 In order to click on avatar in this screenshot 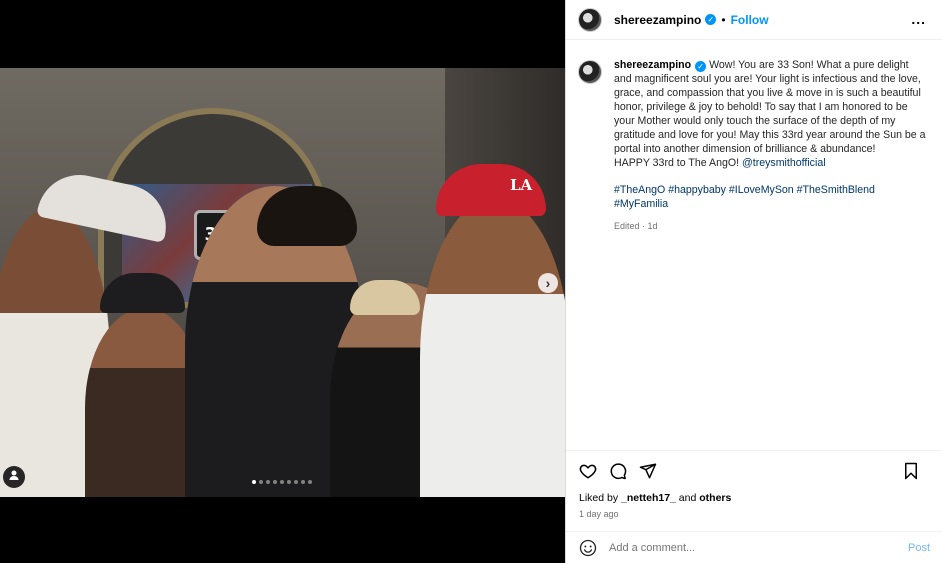, I will do `click(590, 19)`.